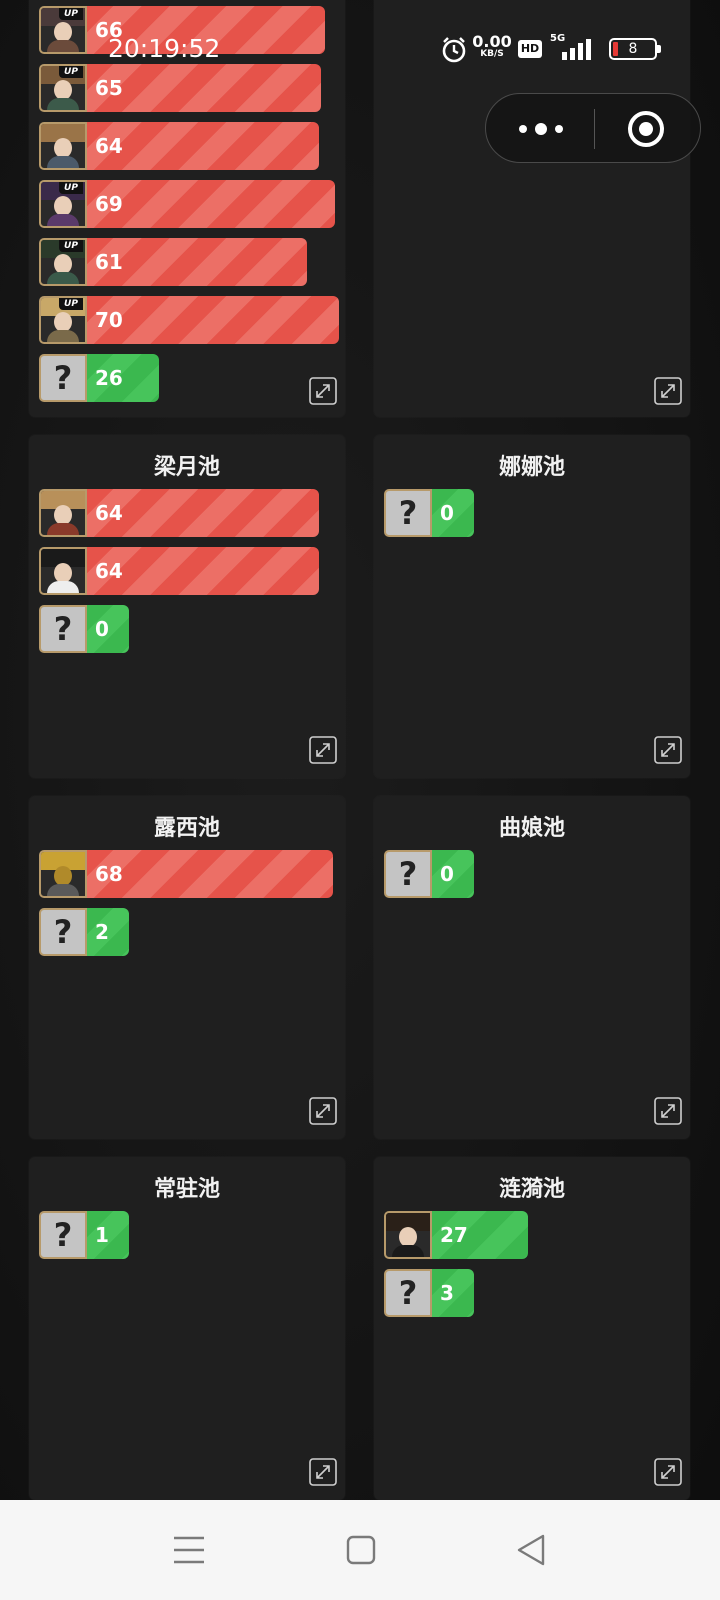 The image size is (720, 1600). I want to click on pity-count-bar: 61, so click(196, 262).